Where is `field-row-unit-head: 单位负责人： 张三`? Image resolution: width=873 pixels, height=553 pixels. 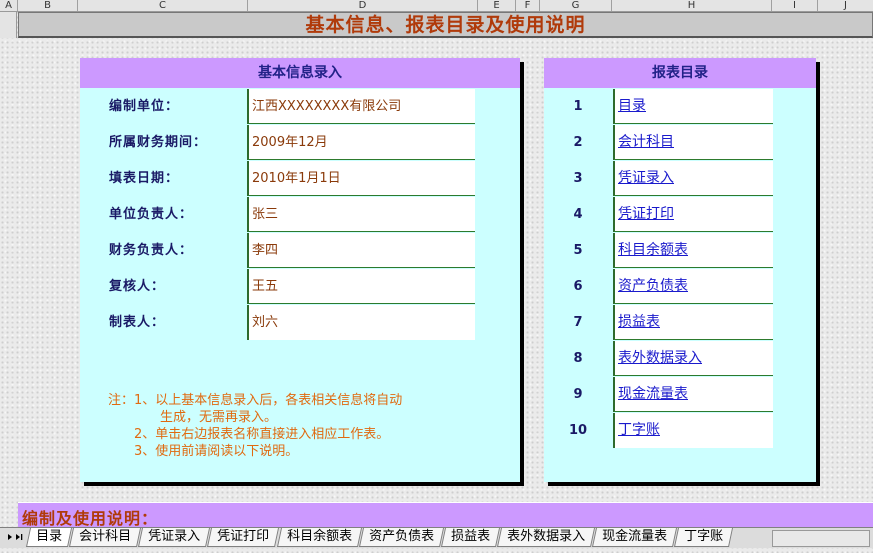 field-row-unit-head: 单位负责人： 张三 is located at coordinates (278, 215).